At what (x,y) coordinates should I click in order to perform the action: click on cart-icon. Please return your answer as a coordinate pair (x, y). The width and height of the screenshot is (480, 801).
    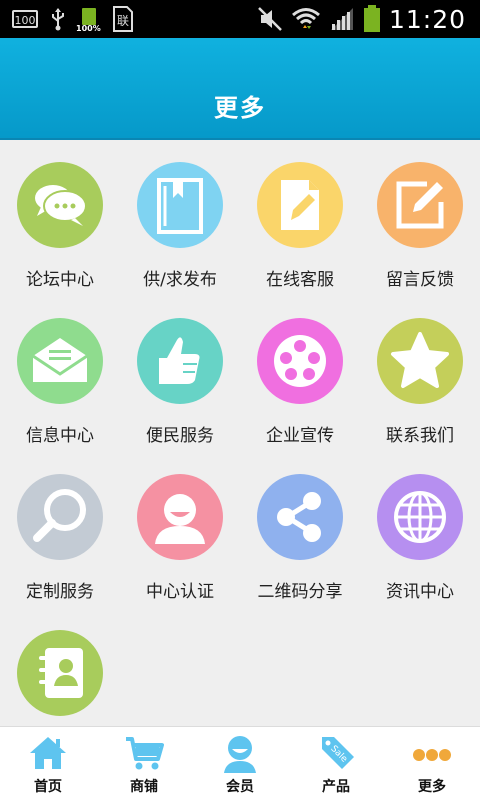
    Looking at the image, I should click on (145, 753).